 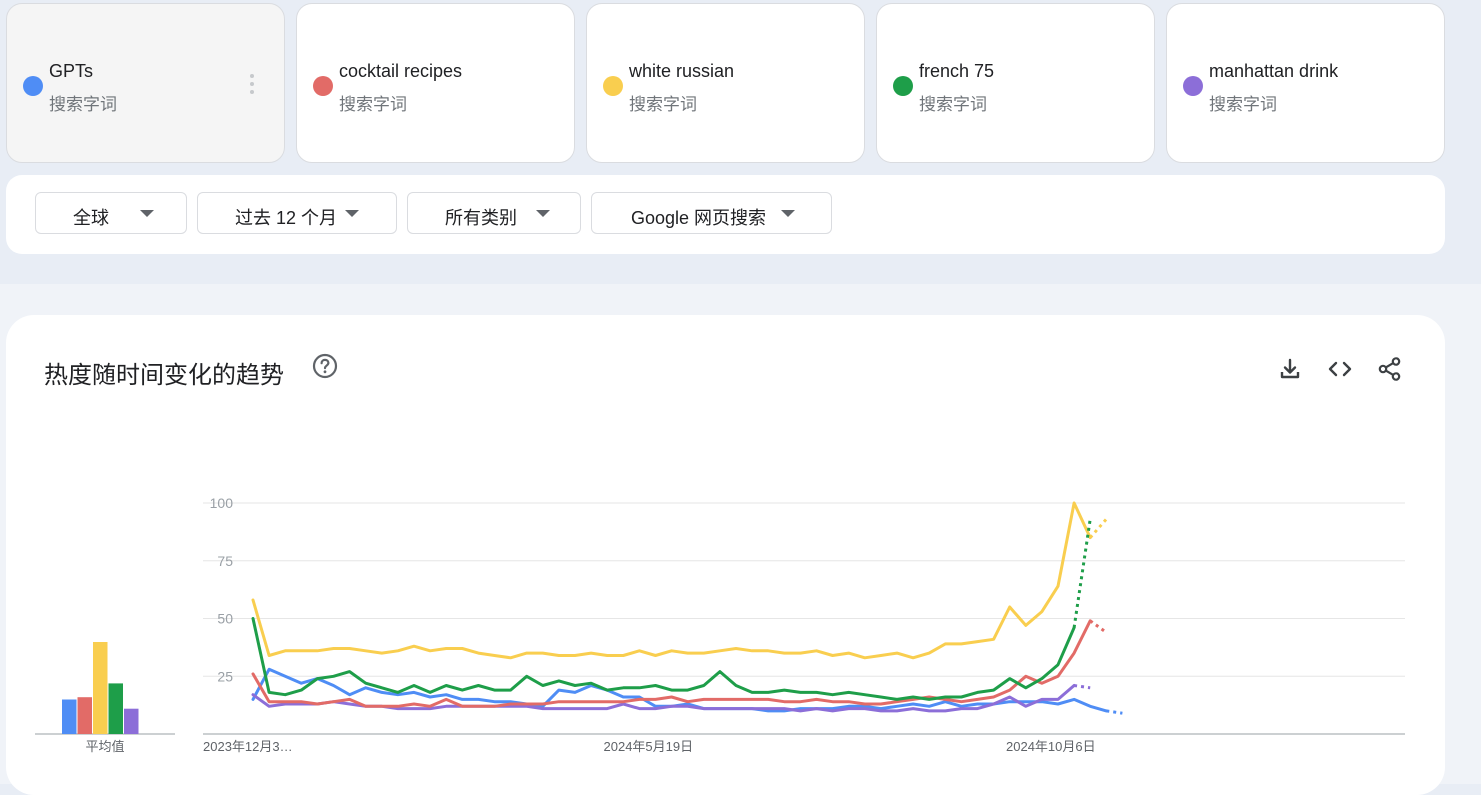 What do you see at coordinates (1098, 528) in the screenshot?
I see `series-partial-segment-white-russian` at bounding box center [1098, 528].